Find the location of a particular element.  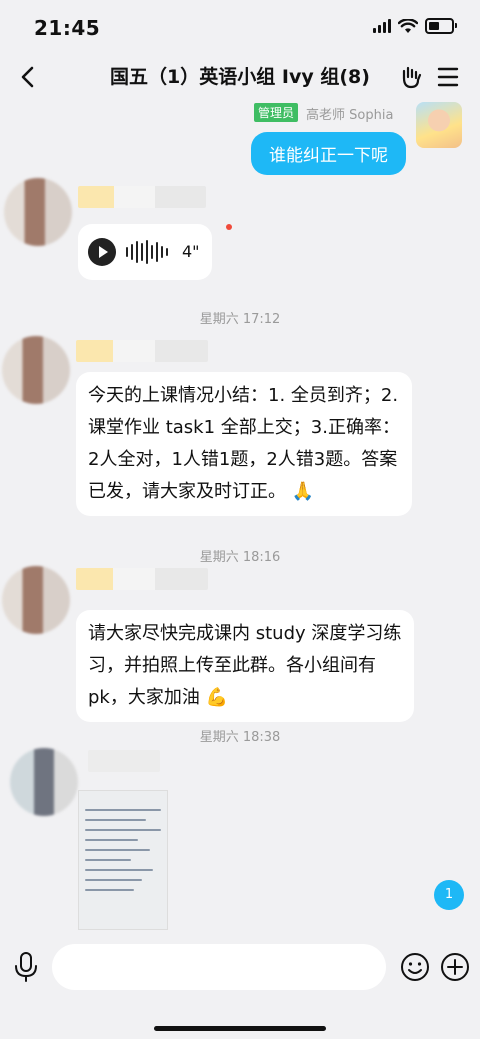

muscle-emoji: 💪 is located at coordinates (217, 697).